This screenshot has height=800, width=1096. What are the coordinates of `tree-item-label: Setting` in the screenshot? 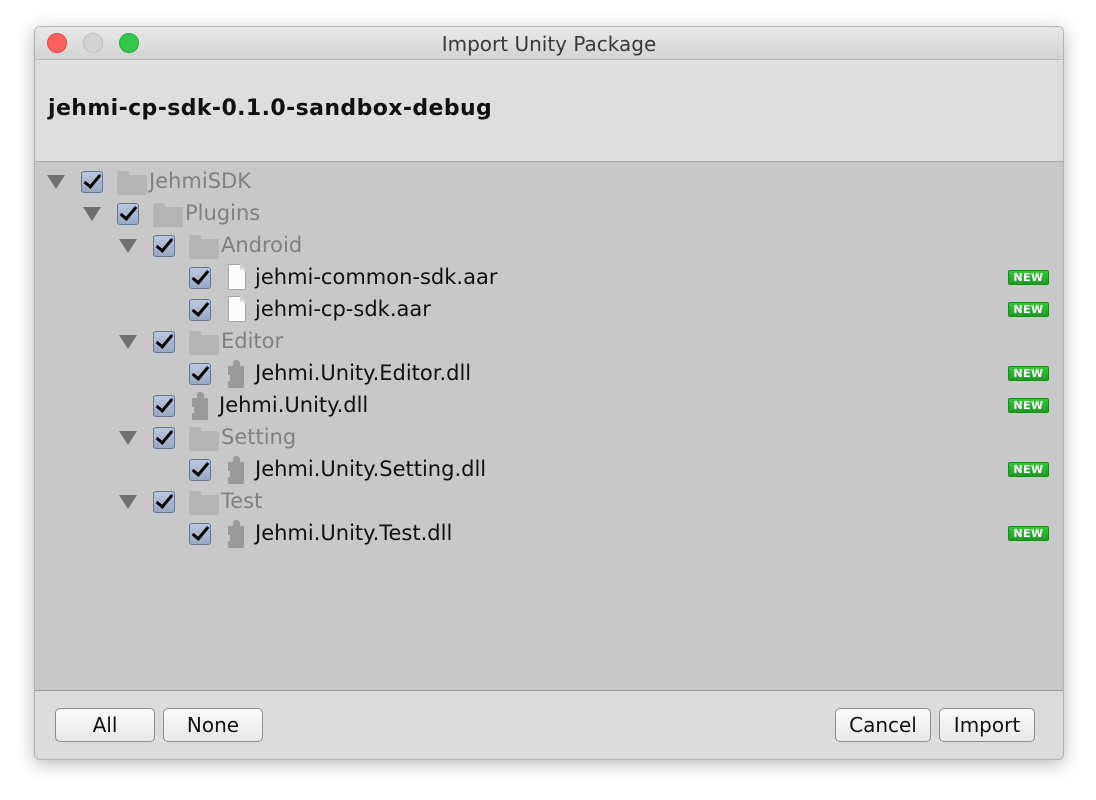 It's located at (259, 437).